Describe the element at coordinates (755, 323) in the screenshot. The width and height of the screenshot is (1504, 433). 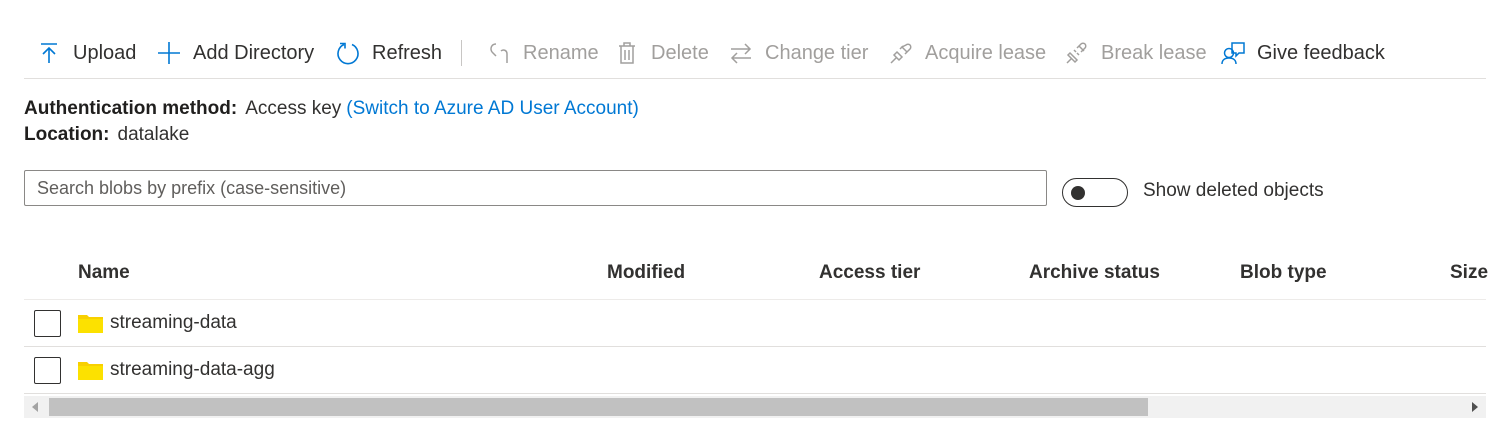
I see `table-row: streaming-data` at that location.